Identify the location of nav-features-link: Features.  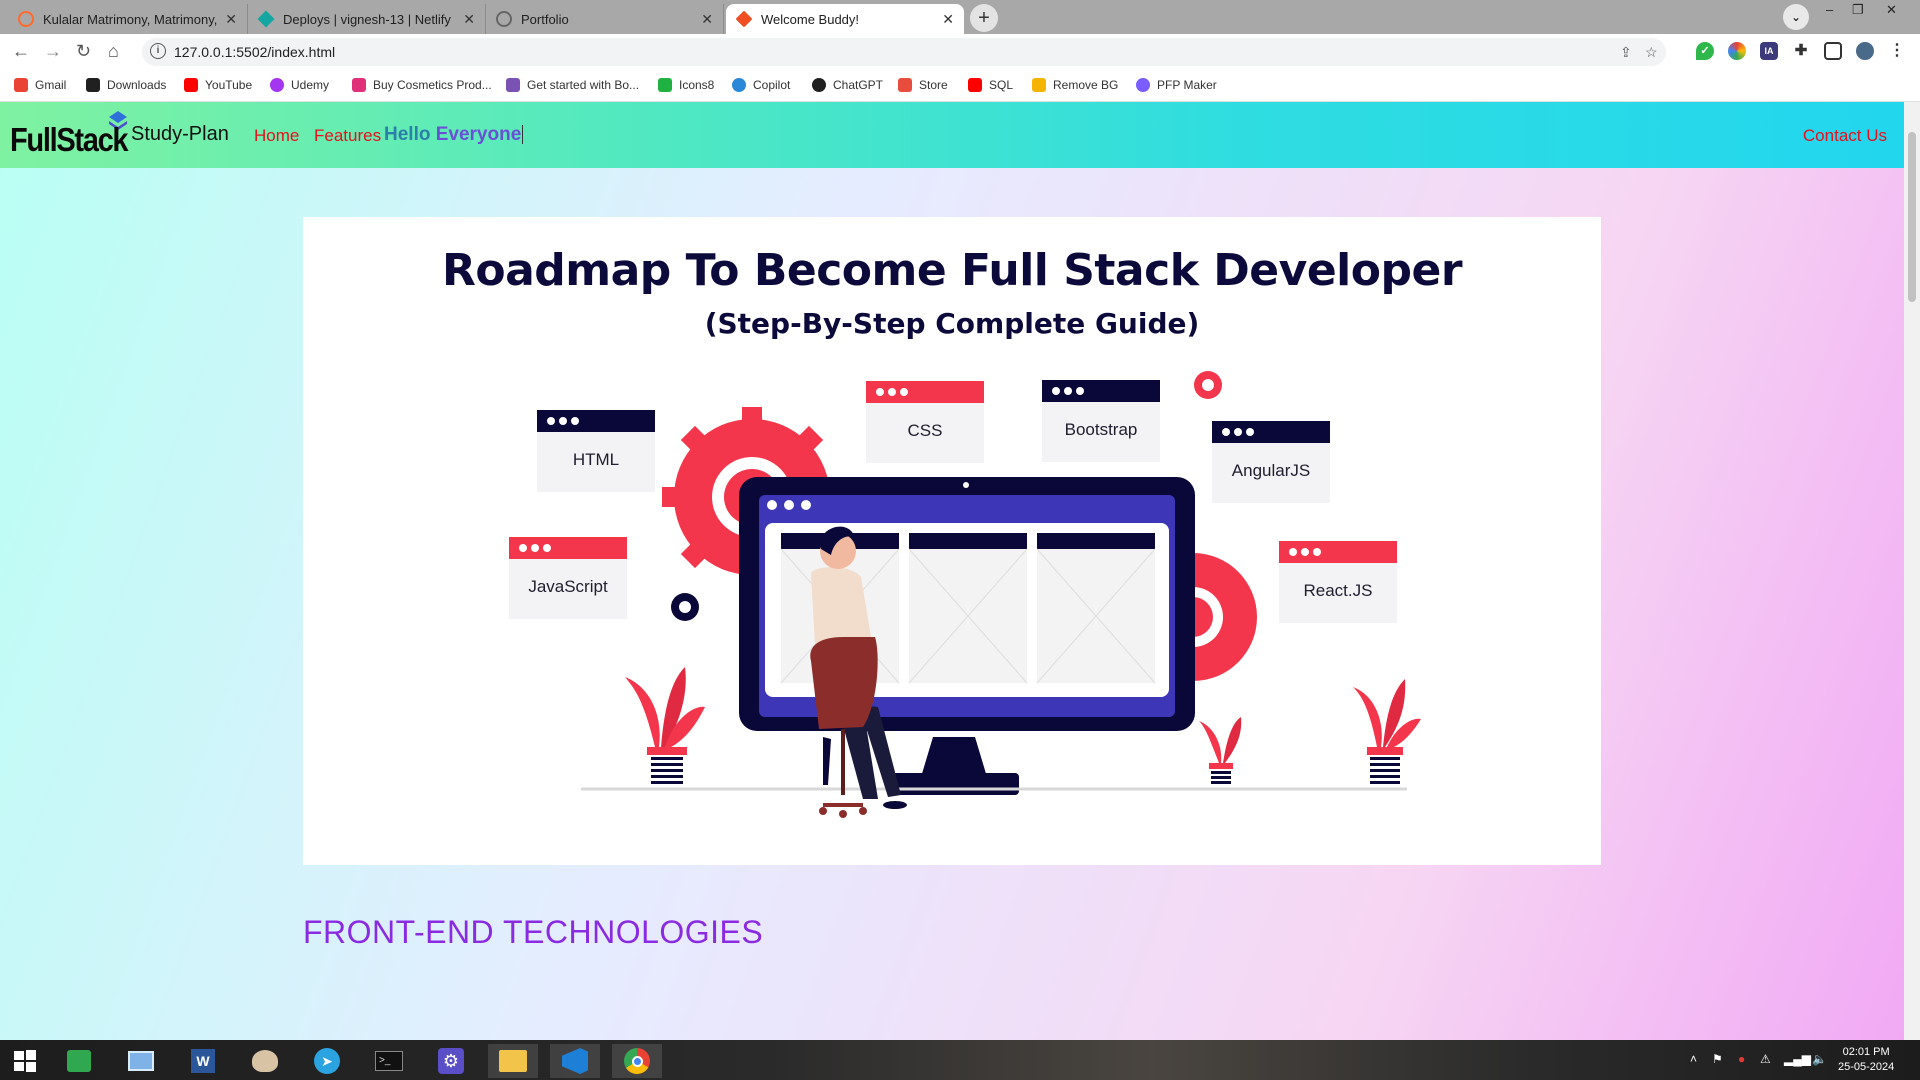
(347, 136).